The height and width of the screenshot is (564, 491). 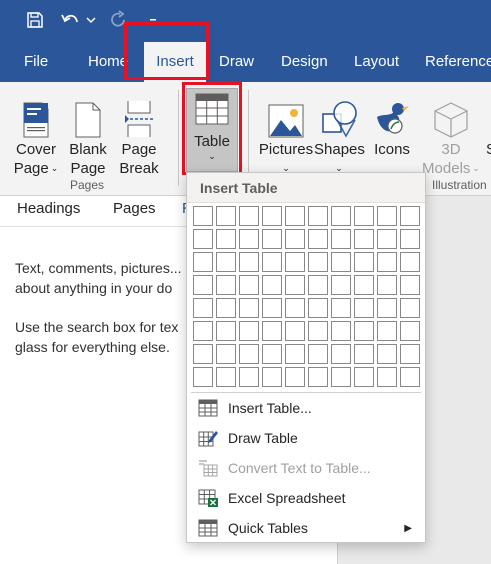 What do you see at coordinates (451, 131) in the screenshot?
I see `3d-models-button: 3D Models ⌄` at bounding box center [451, 131].